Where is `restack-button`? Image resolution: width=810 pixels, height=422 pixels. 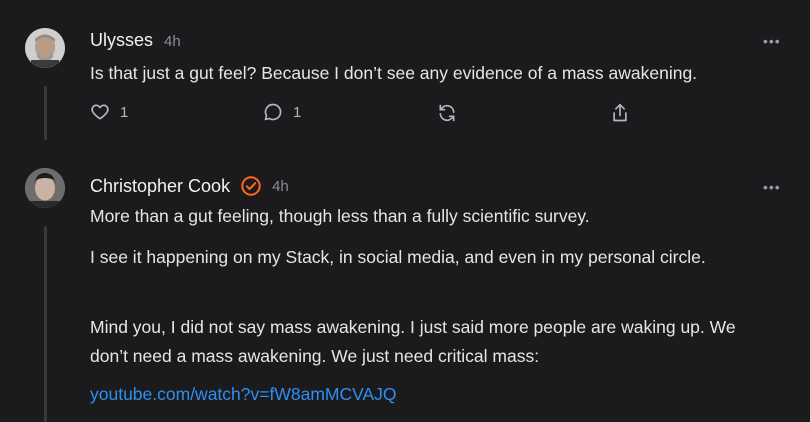 restack-button is located at coordinates (447, 113).